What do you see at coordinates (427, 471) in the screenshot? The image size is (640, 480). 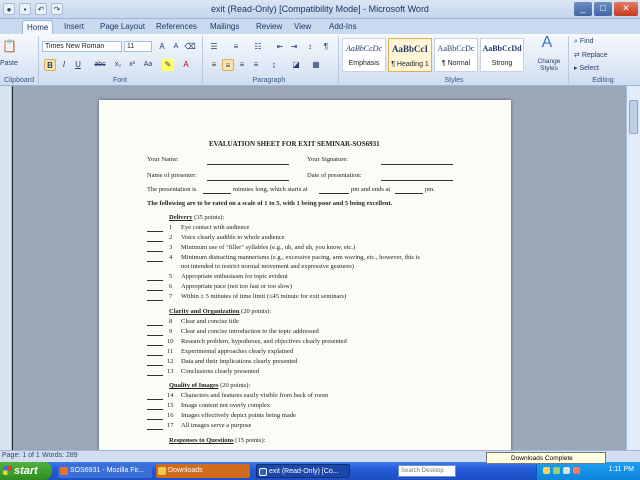 I see `desktop-search-input: Search Desktop` at bounding box center [427, 471].